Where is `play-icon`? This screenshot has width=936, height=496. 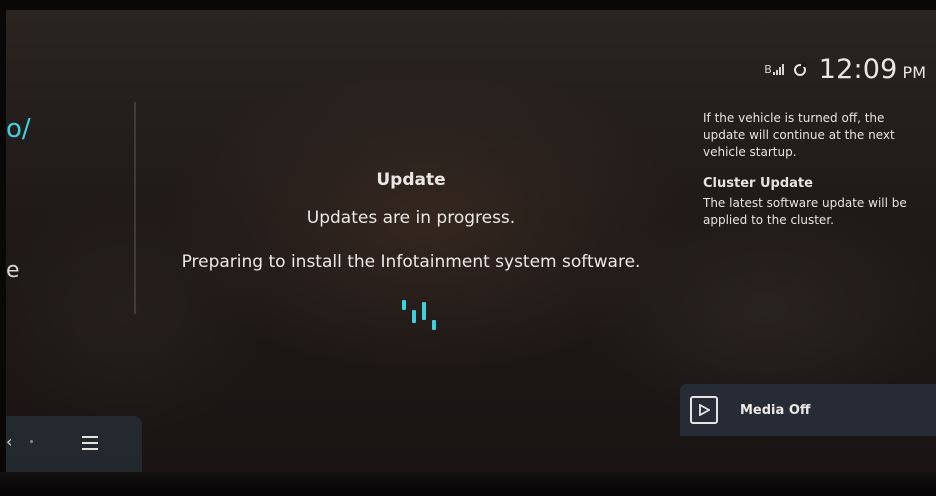
play-icon is located at coordinates (704, 410).